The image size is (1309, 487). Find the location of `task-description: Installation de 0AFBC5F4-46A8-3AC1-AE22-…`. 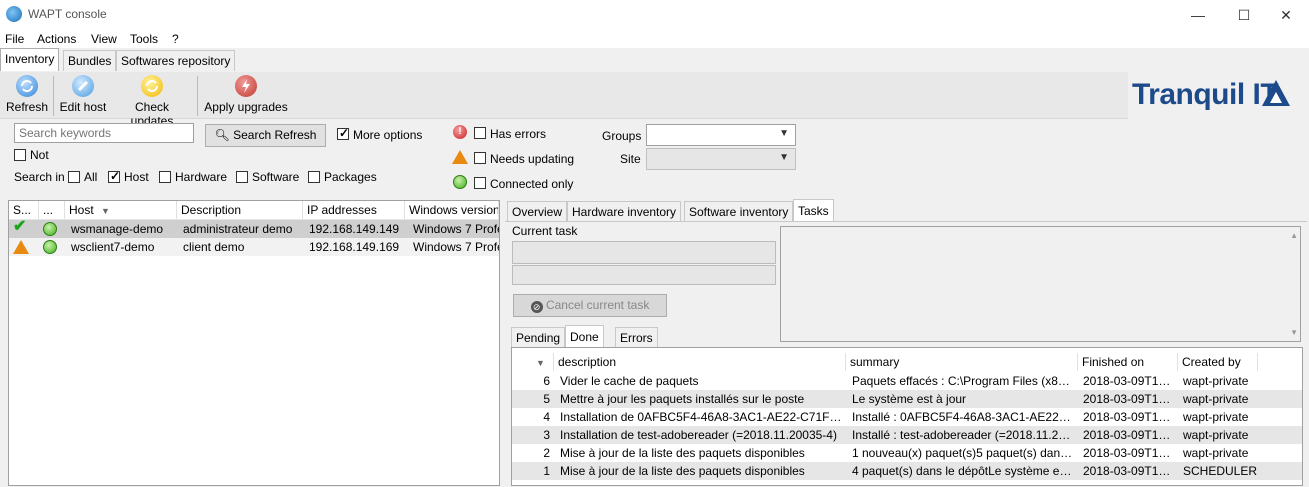

task-description: Installation de 0AFBC5F4-46A8-3AC1-AE22-… is located at coordinates (702, 417).